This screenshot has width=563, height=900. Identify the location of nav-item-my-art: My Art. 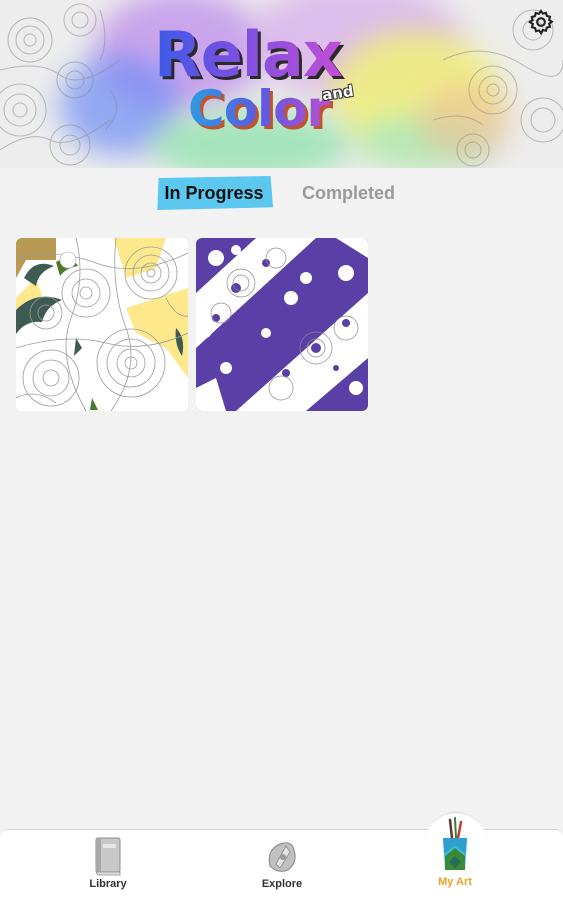
(455, 856).